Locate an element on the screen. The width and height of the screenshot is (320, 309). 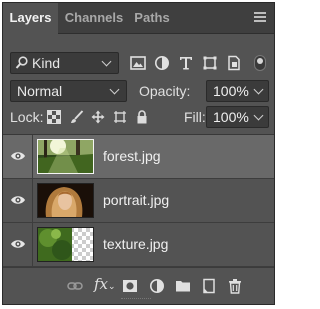
layer-thumbnail-texture is located at coordinates (65, 244).